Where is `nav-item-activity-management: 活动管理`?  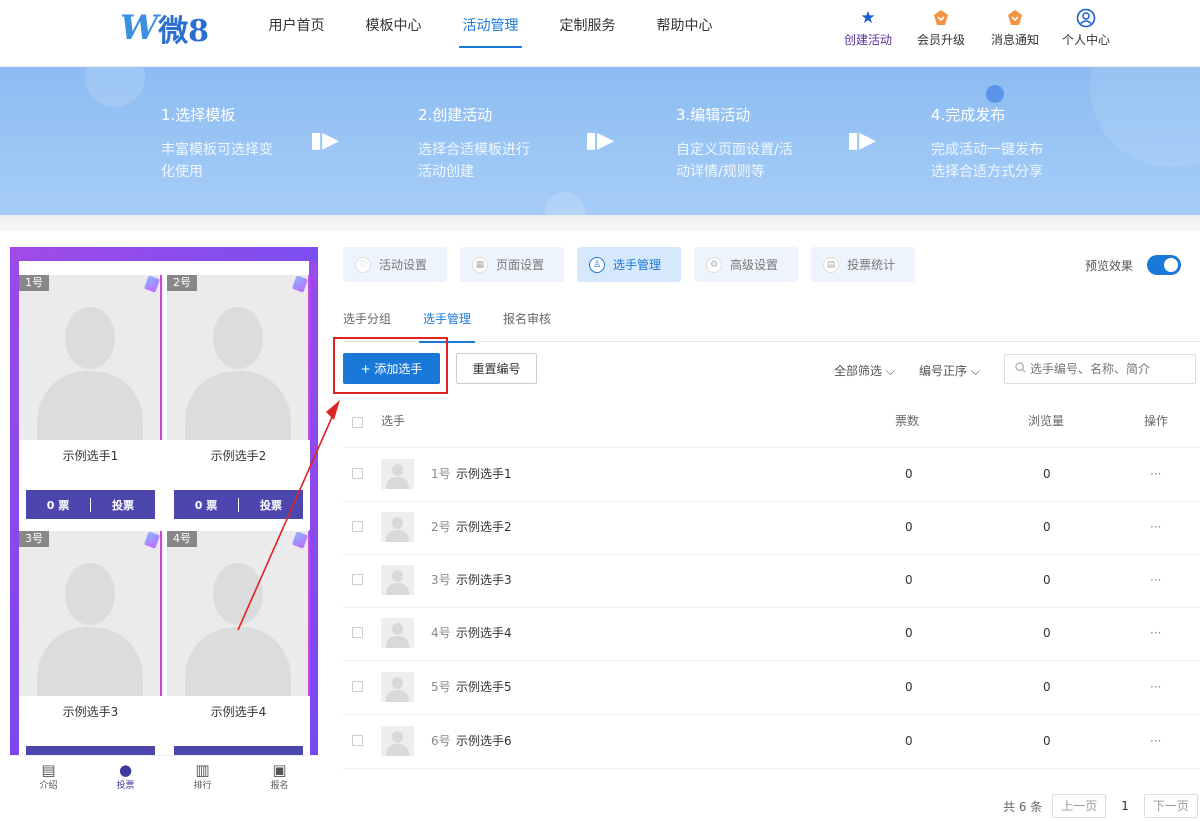 nav-item-activity-management: 活动管理 is located at coordinates (490, 33).